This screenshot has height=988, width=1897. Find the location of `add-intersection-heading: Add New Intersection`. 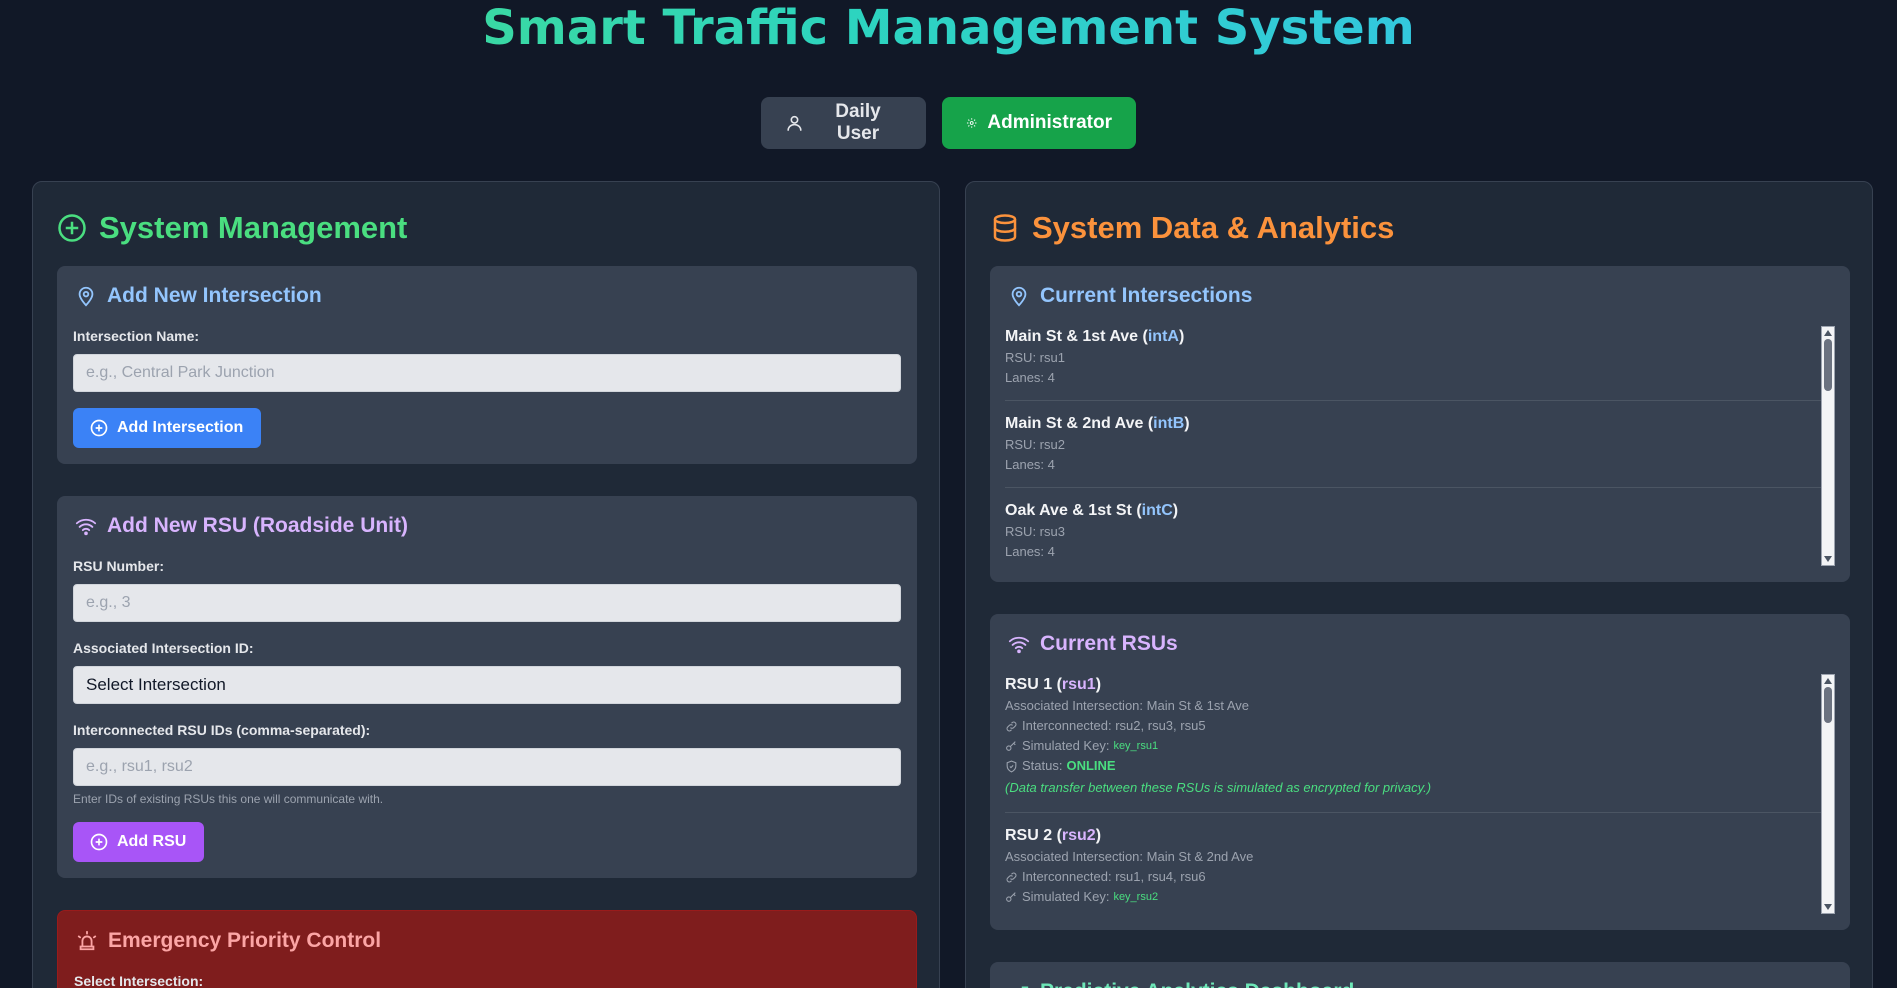

add-intersection-heading: Add New Intersection is located at coordinates (198, 296).